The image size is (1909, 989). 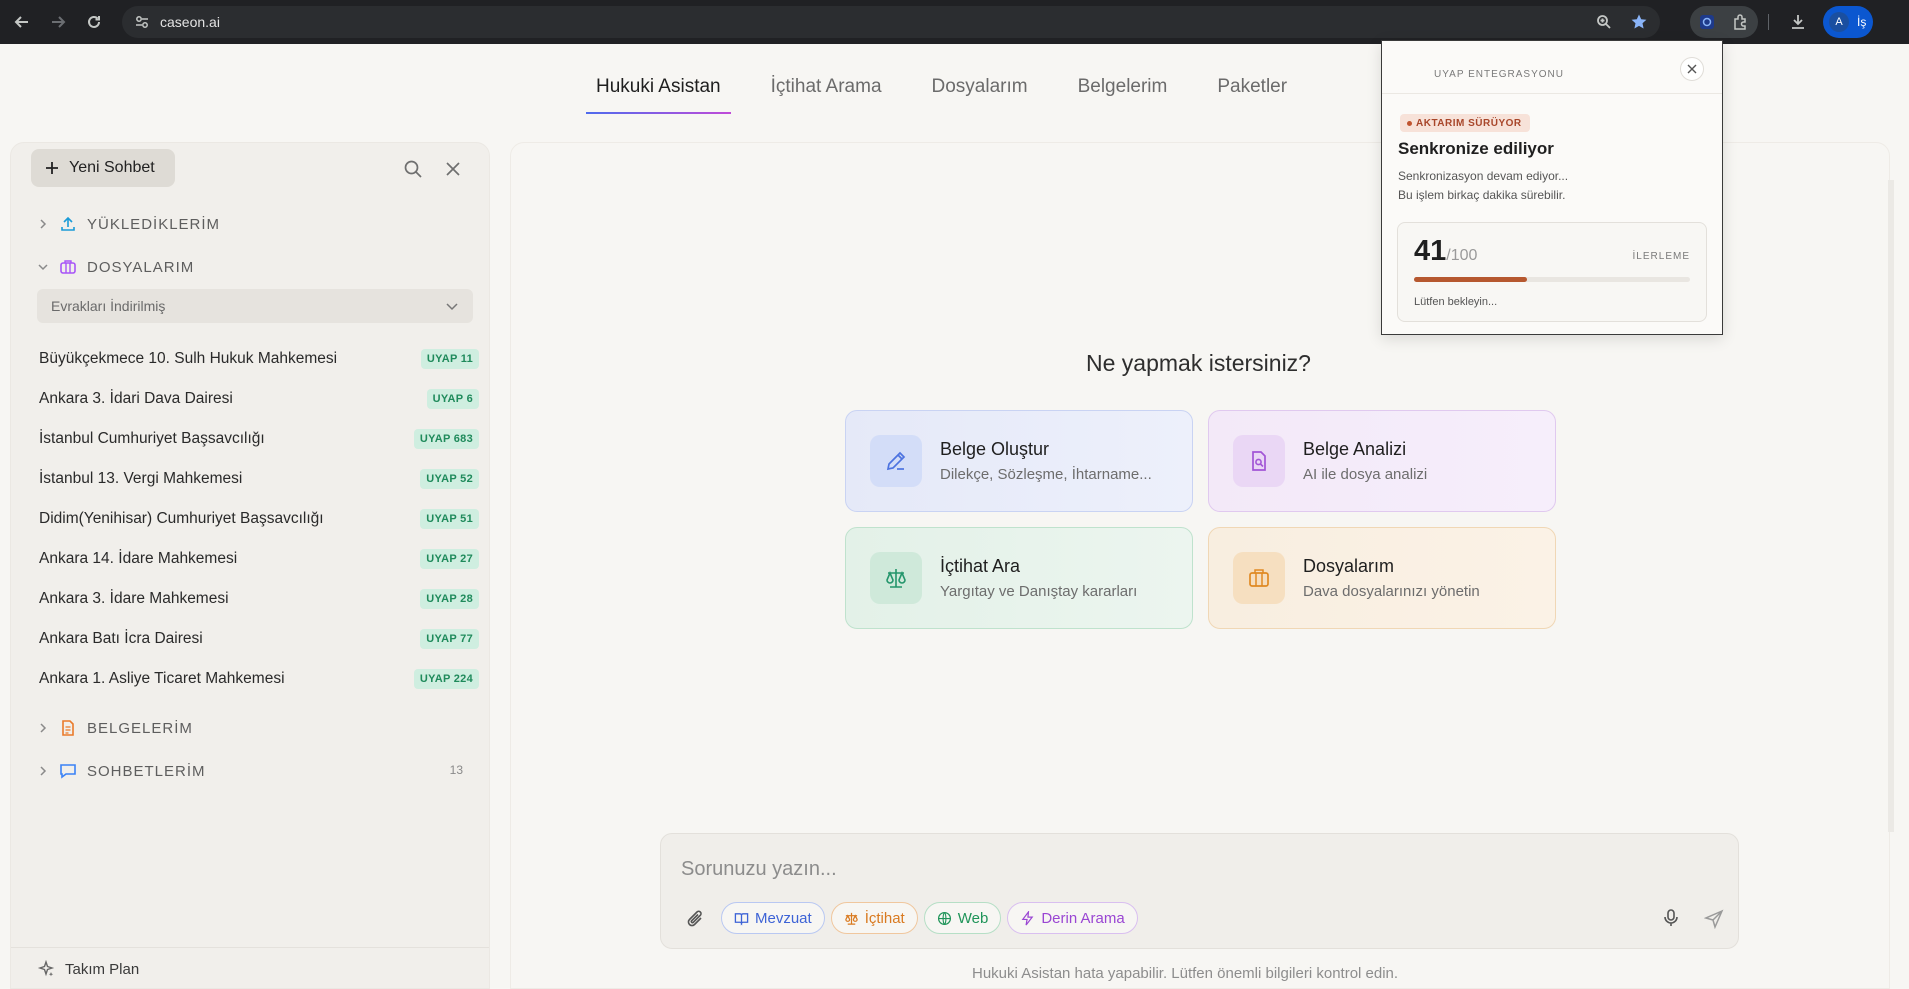 I want to click on new-chat-button: Yeni Sohbet, so click(x=103, y=168).